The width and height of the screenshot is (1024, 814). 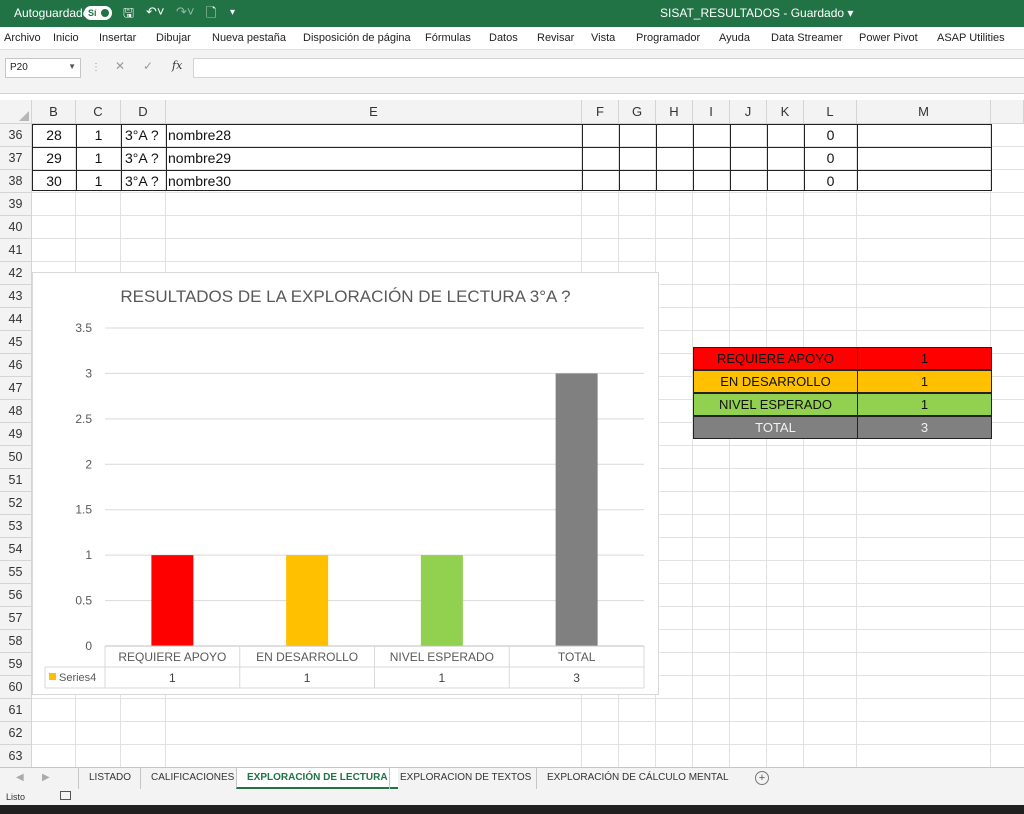 I want to click on summary-value: 3, so click(x=924, y=427).